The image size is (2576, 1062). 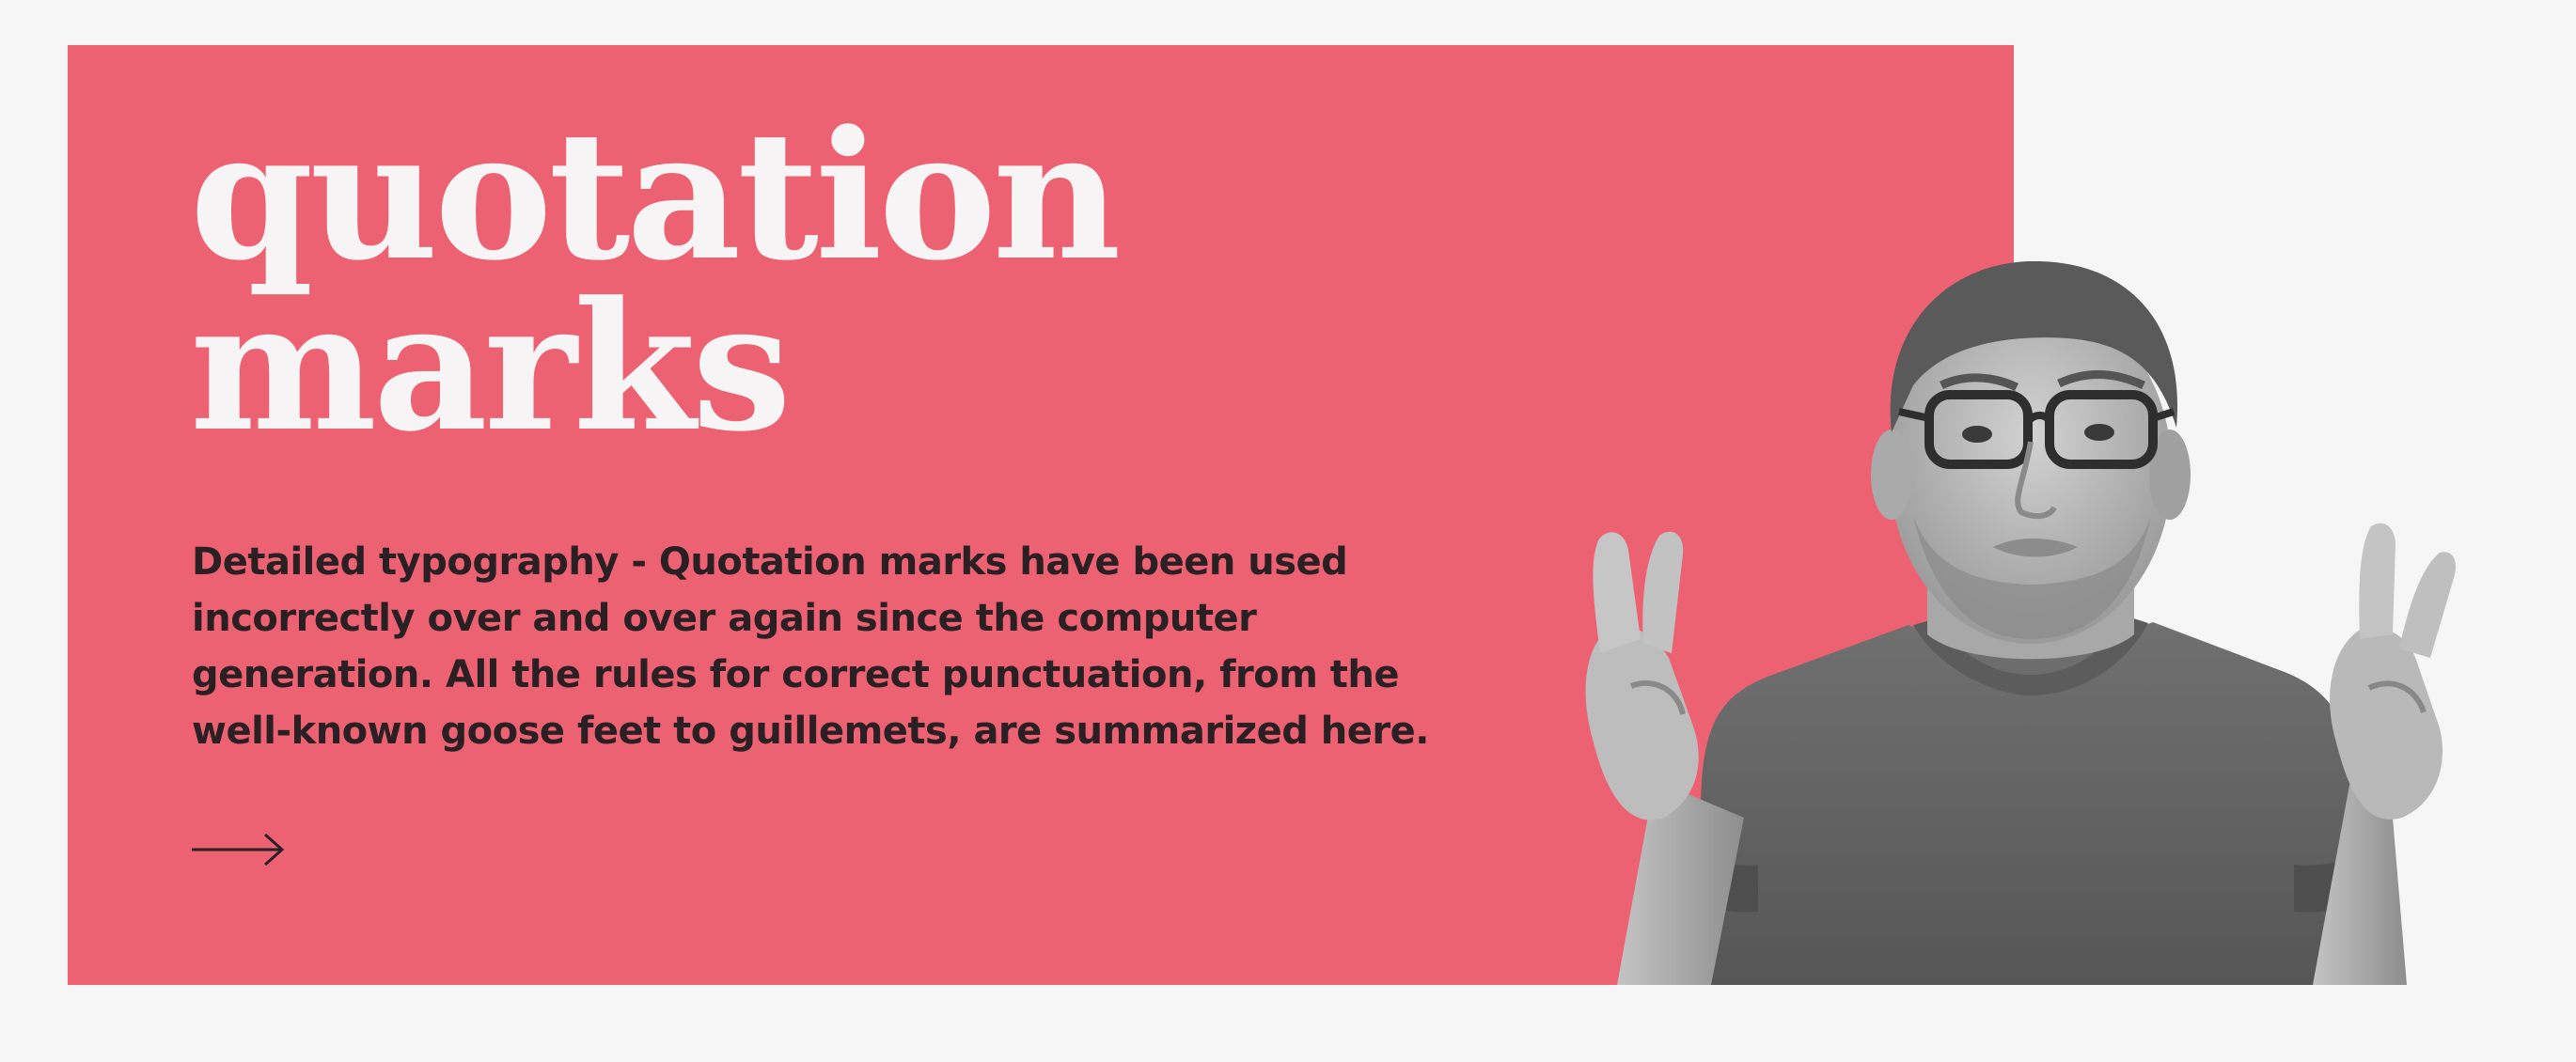 What do you see at coordinates (491, 367) in the screenshot?
I see `title-line-2: marks` at bounding box center [491, 367].